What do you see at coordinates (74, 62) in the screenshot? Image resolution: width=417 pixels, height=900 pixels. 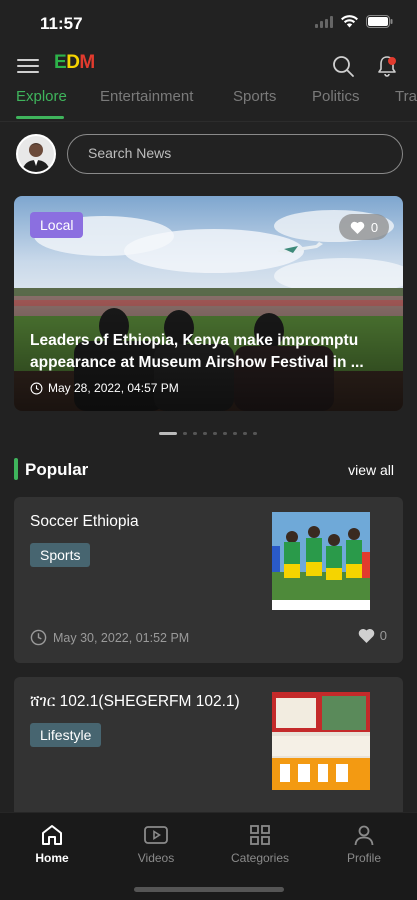 I see `app-logo: EDM` at bounding box center [74, 62].